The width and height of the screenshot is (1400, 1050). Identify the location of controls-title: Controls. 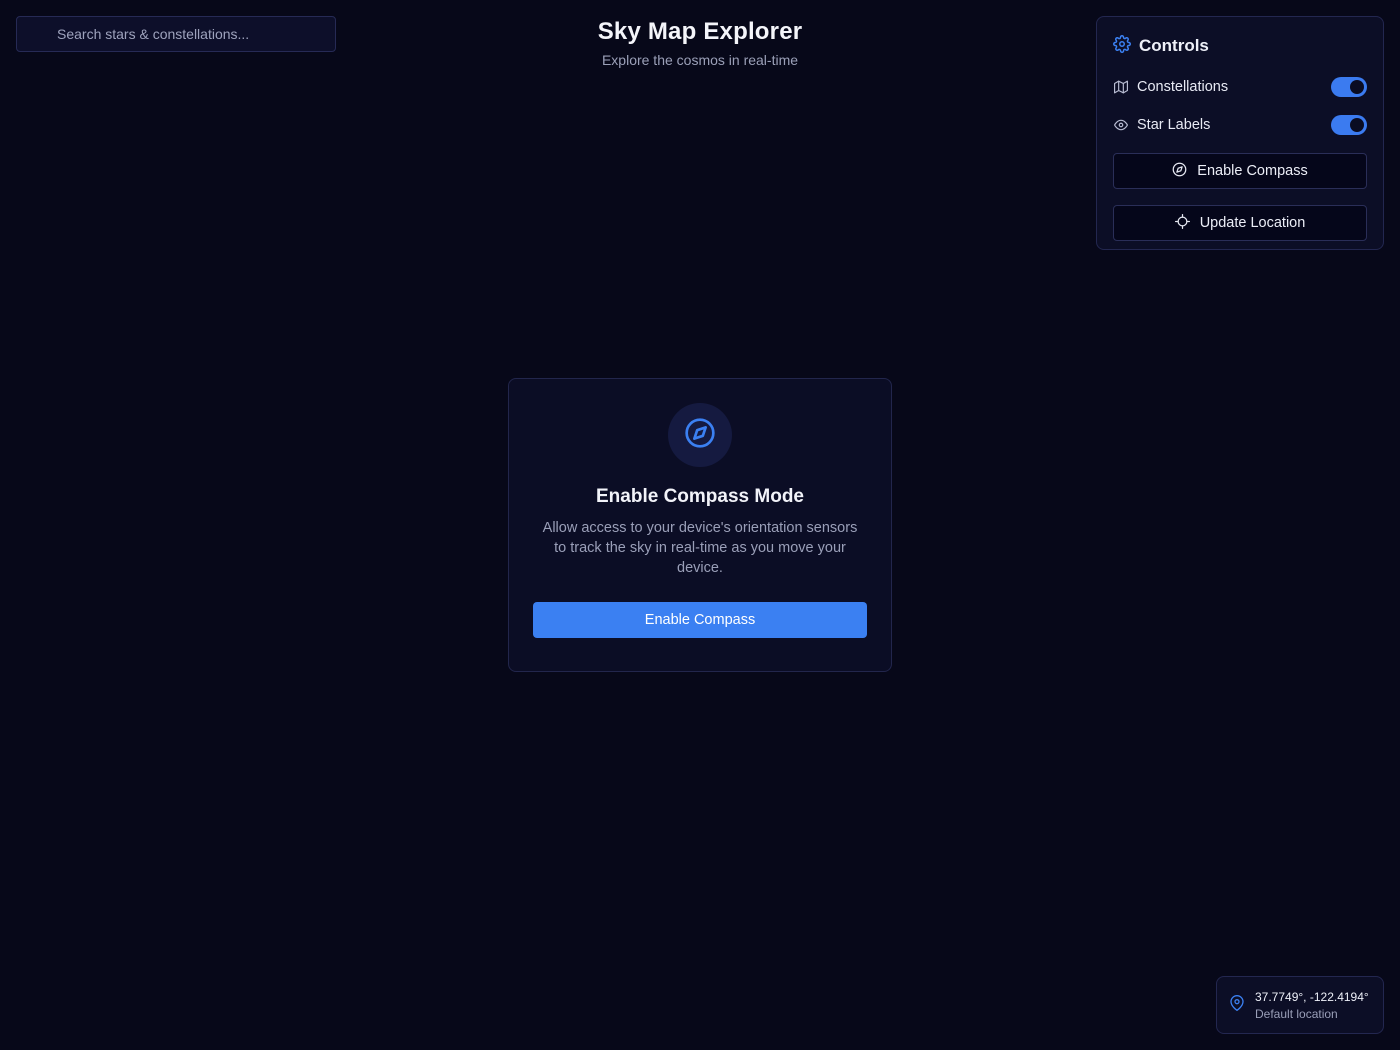
(1174, 45).